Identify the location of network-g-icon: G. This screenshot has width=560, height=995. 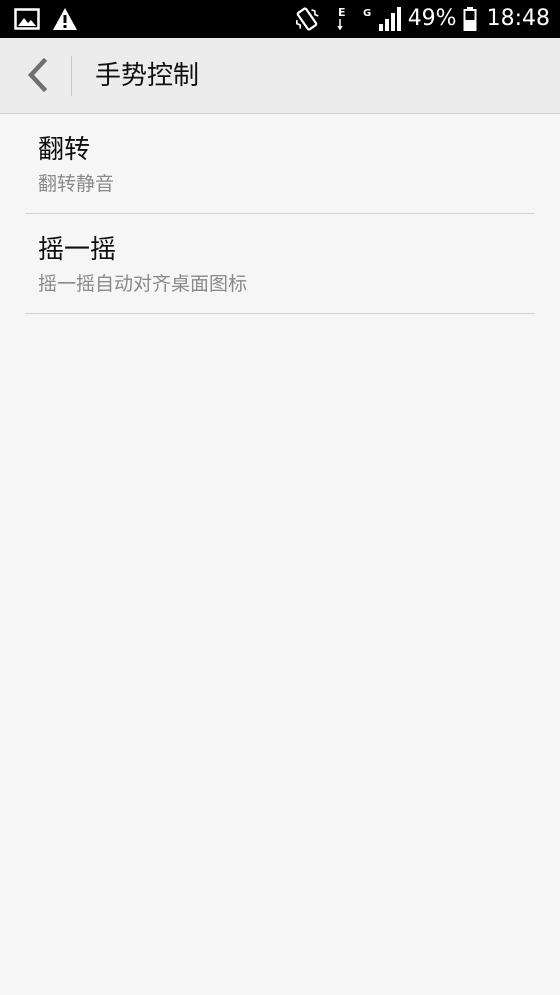
(367, 19).